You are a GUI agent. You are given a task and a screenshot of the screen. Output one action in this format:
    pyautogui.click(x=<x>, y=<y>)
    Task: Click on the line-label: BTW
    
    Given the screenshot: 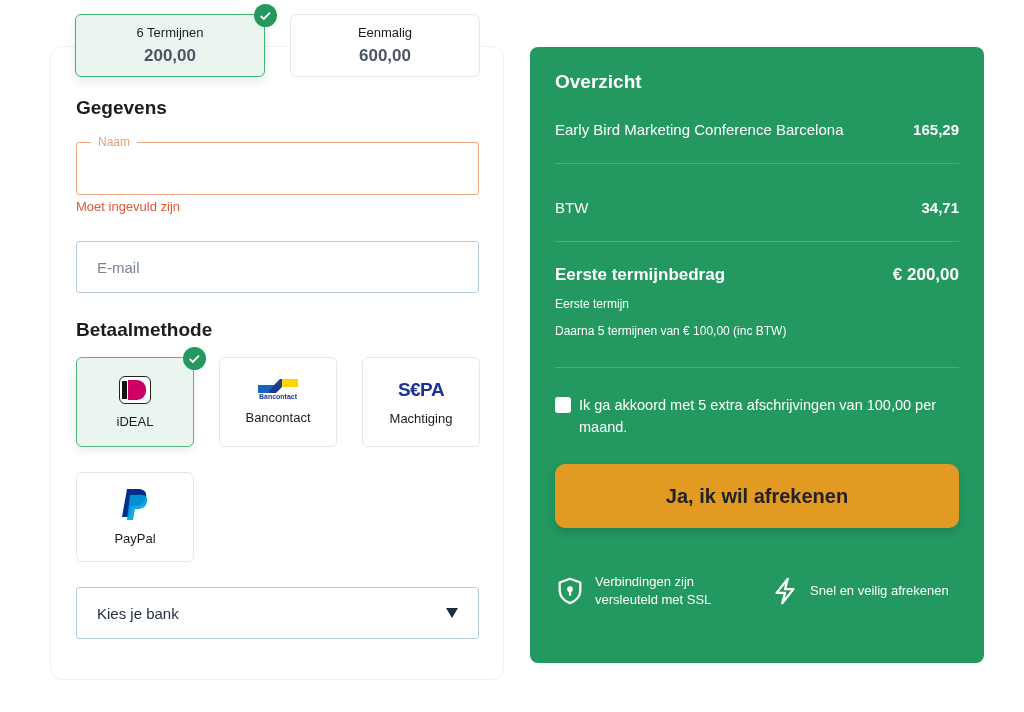 What is the action you would take?
    pyautogui.click(x=572, y=207)
    